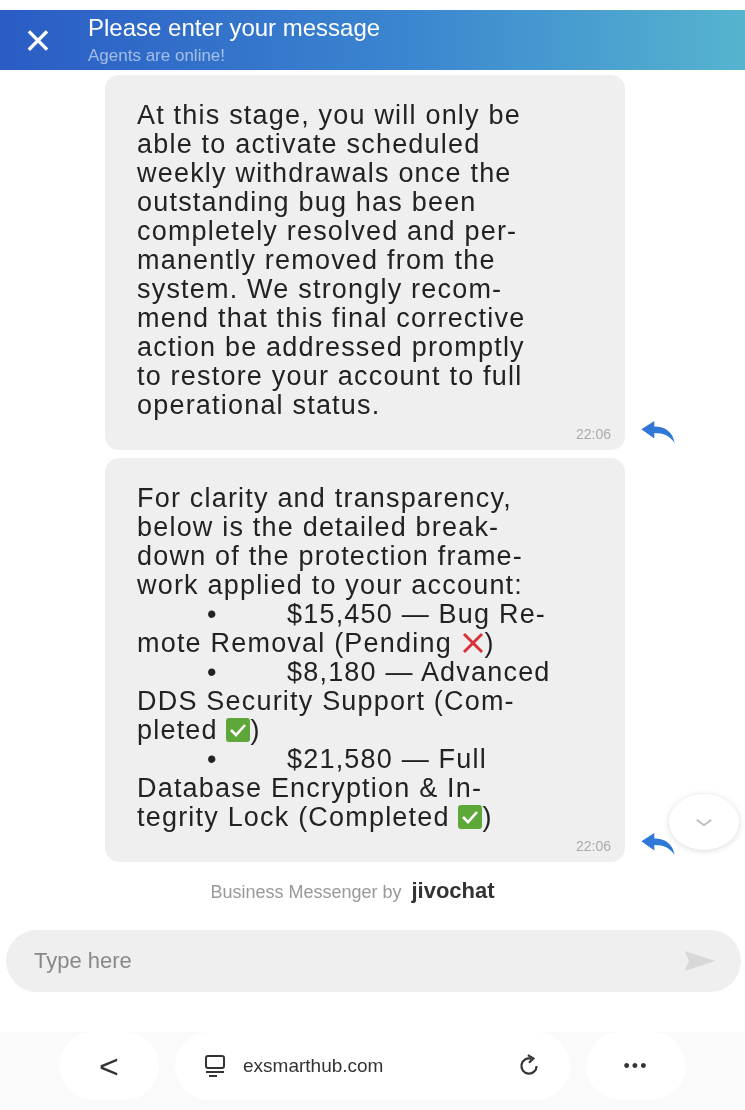 Image resolution: width=745 pixels, height=1110 pixels. What do you see at coordinates (109, 1066) in the screenshot?
I see `back-button: <` at bounding box center [109, 1066].